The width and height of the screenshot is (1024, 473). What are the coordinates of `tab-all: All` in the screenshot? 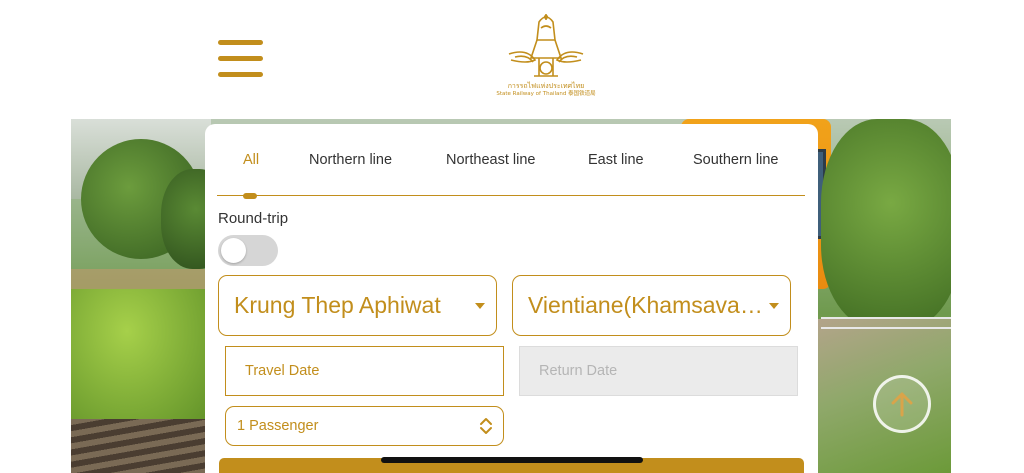 It's located at (251, 160).